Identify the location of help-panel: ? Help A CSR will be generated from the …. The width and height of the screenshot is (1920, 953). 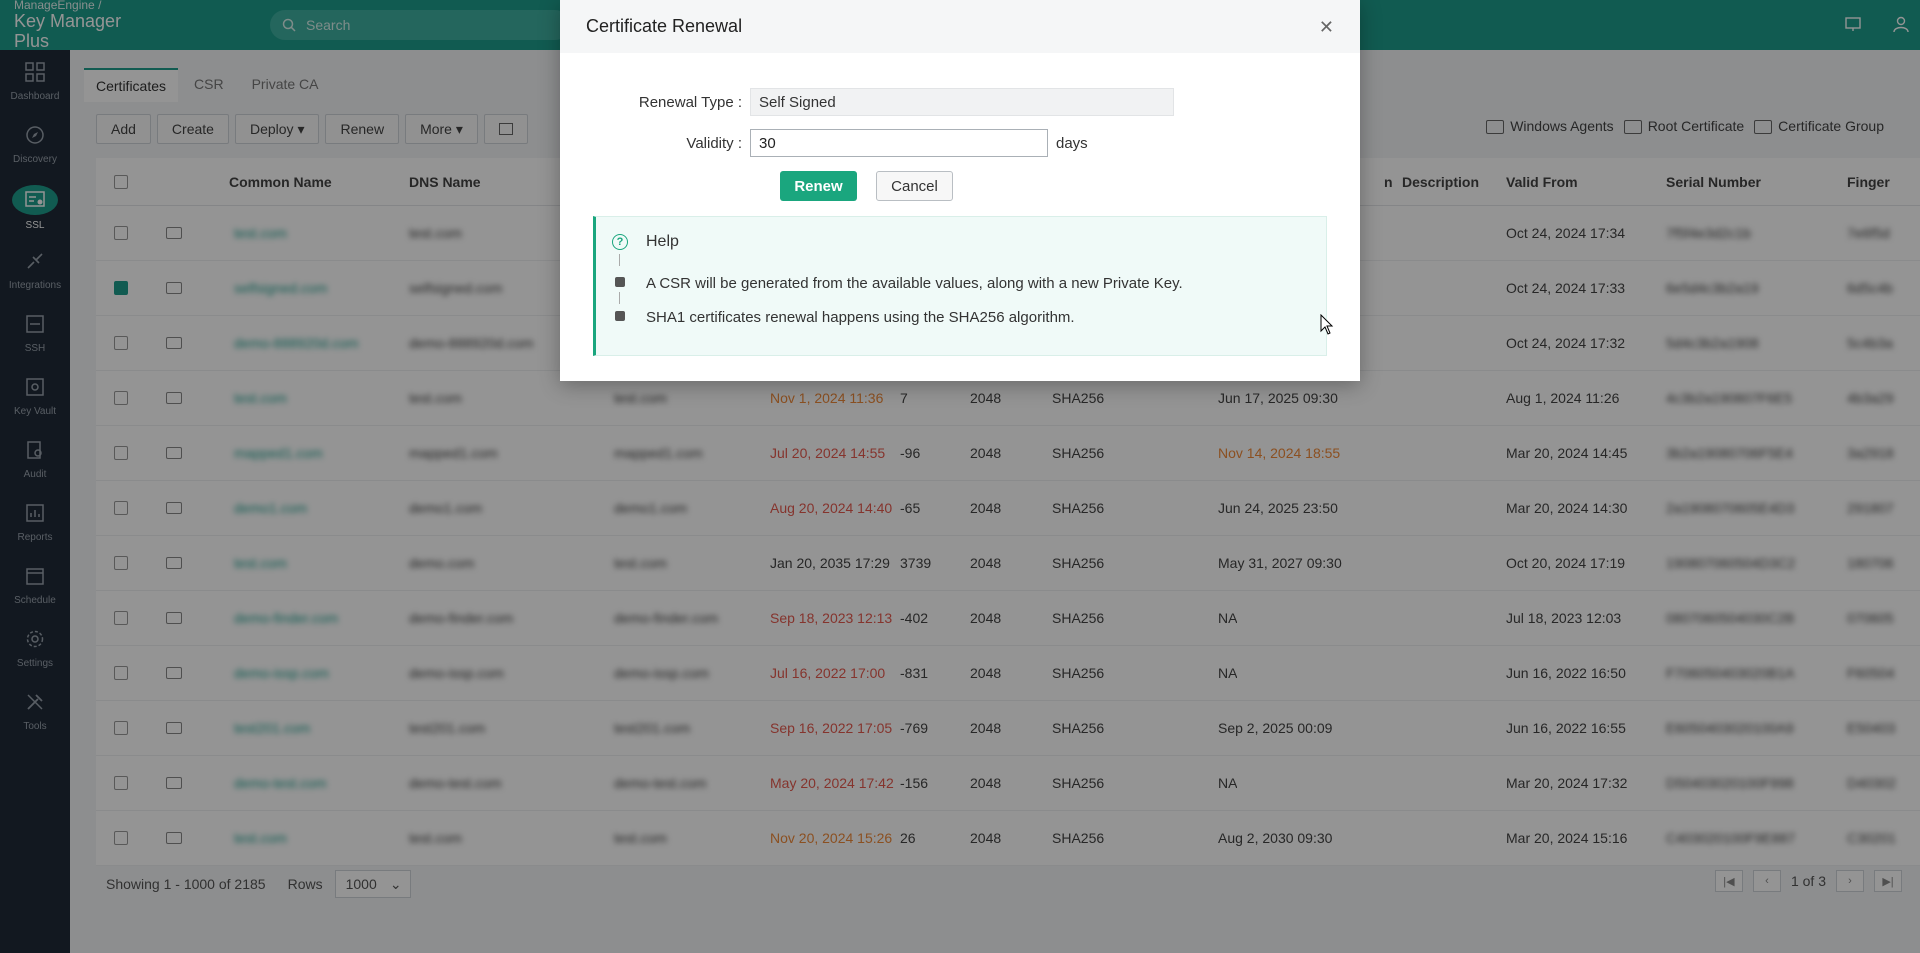
(960, 286).